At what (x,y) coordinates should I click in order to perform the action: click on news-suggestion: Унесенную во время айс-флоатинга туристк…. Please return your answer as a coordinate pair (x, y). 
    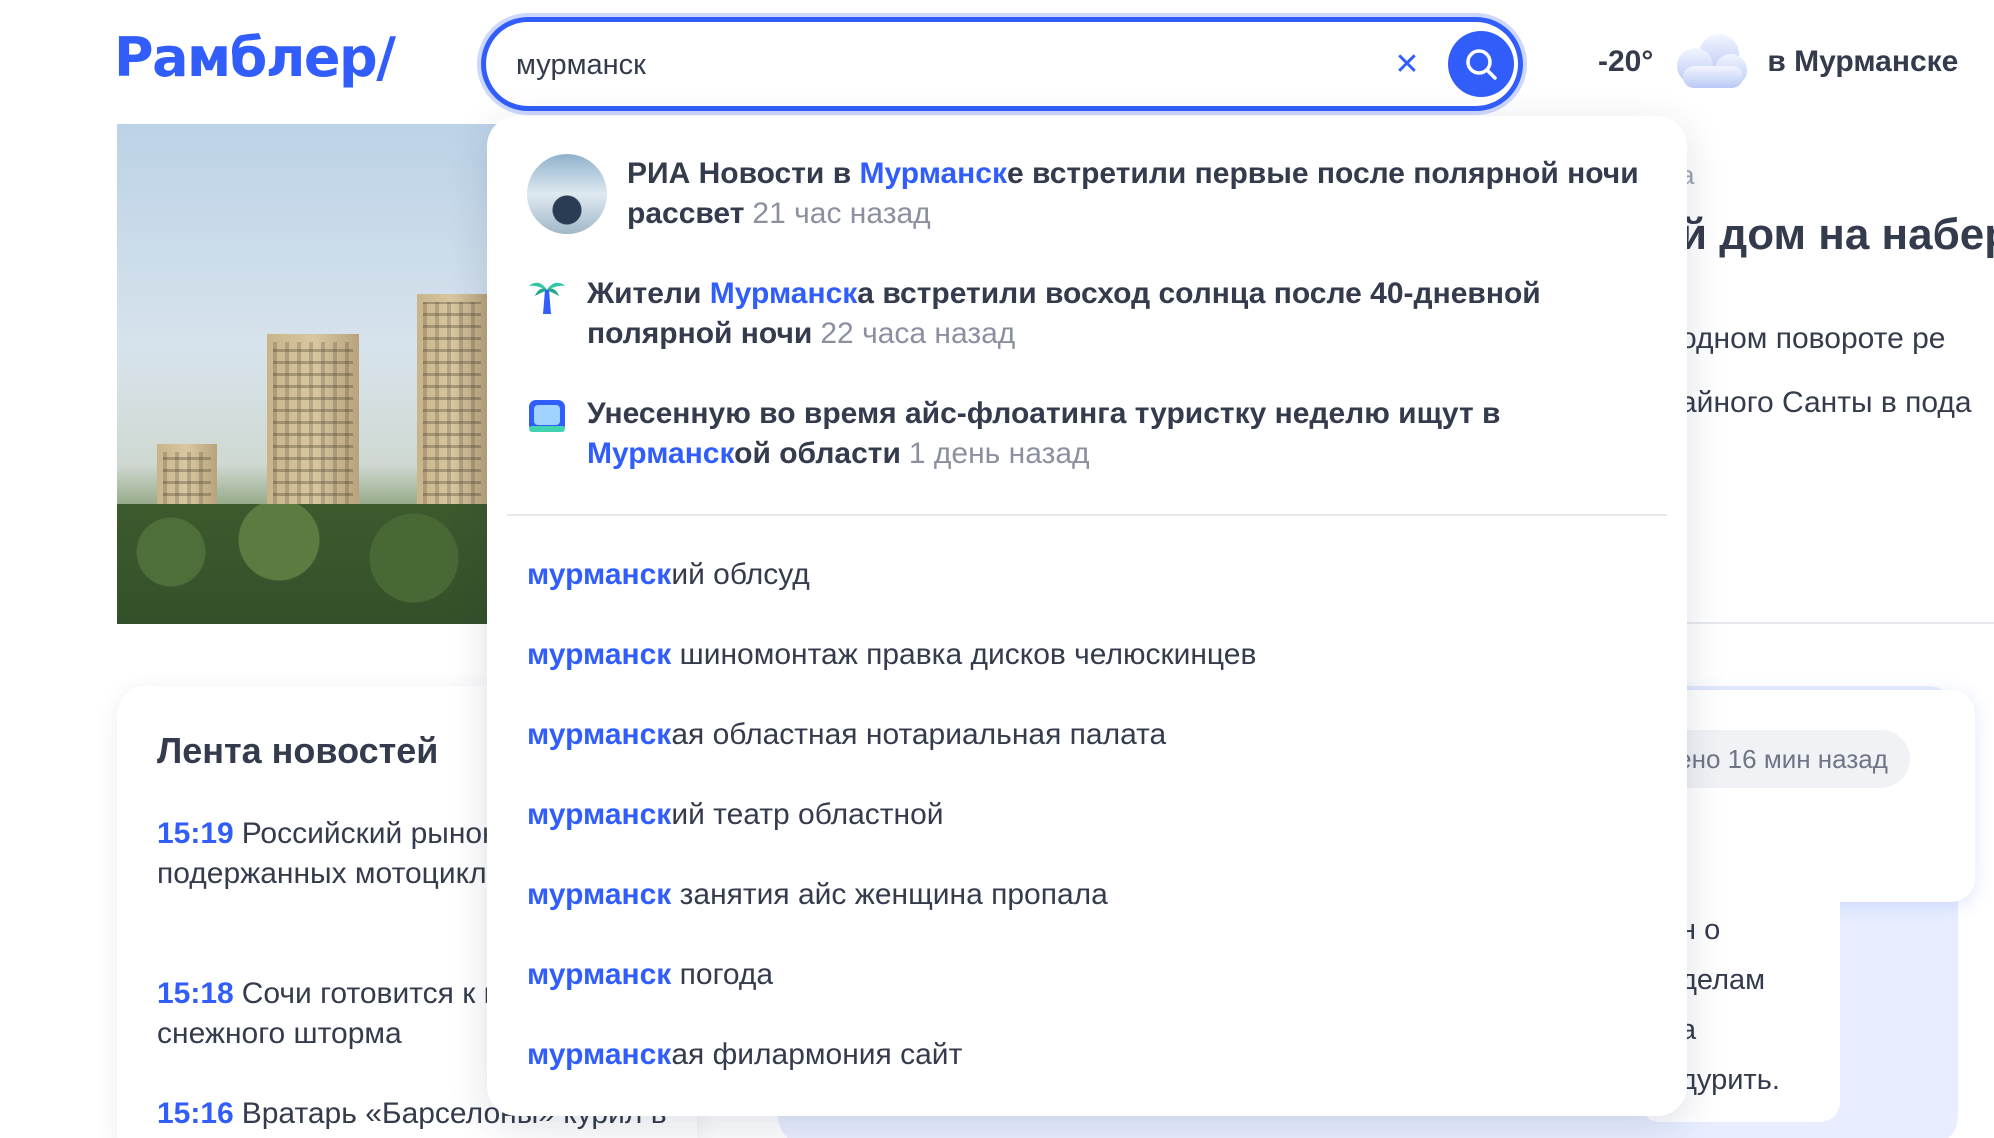
    Looking at the image, I should click on (1087, 434).